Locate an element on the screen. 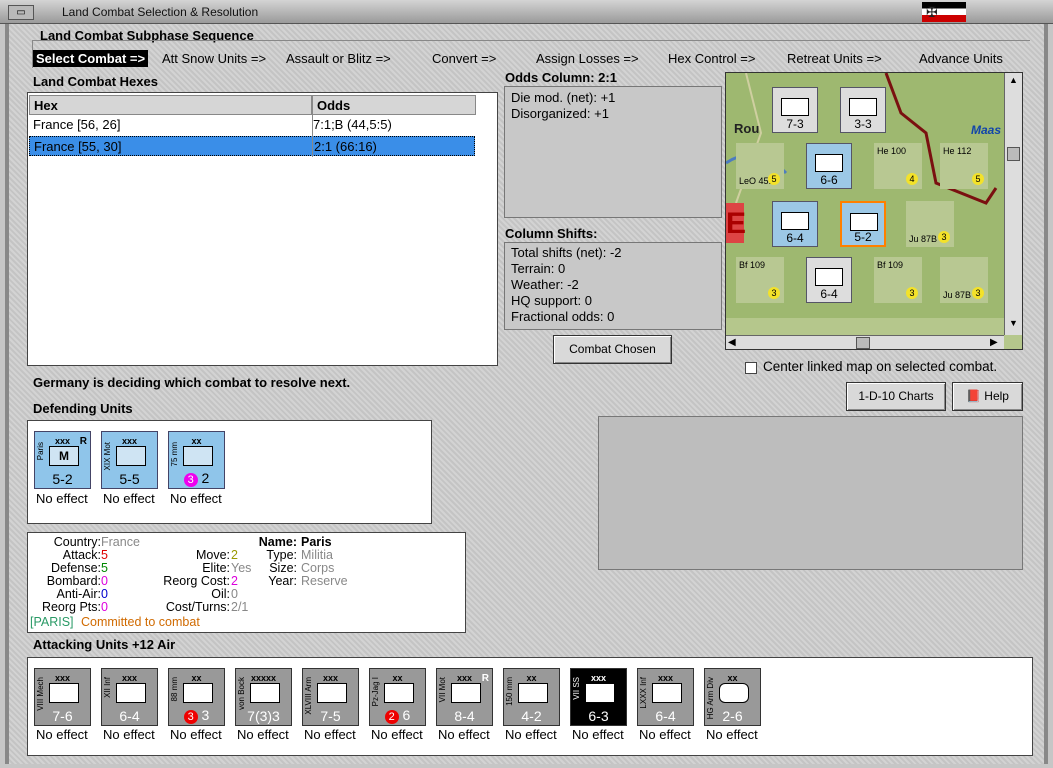 Image resolution: width=1053 pixels, height=768 pixels. attacking-unit: VII Mot xxx R 8-4 is located at coordinates (464, 697).